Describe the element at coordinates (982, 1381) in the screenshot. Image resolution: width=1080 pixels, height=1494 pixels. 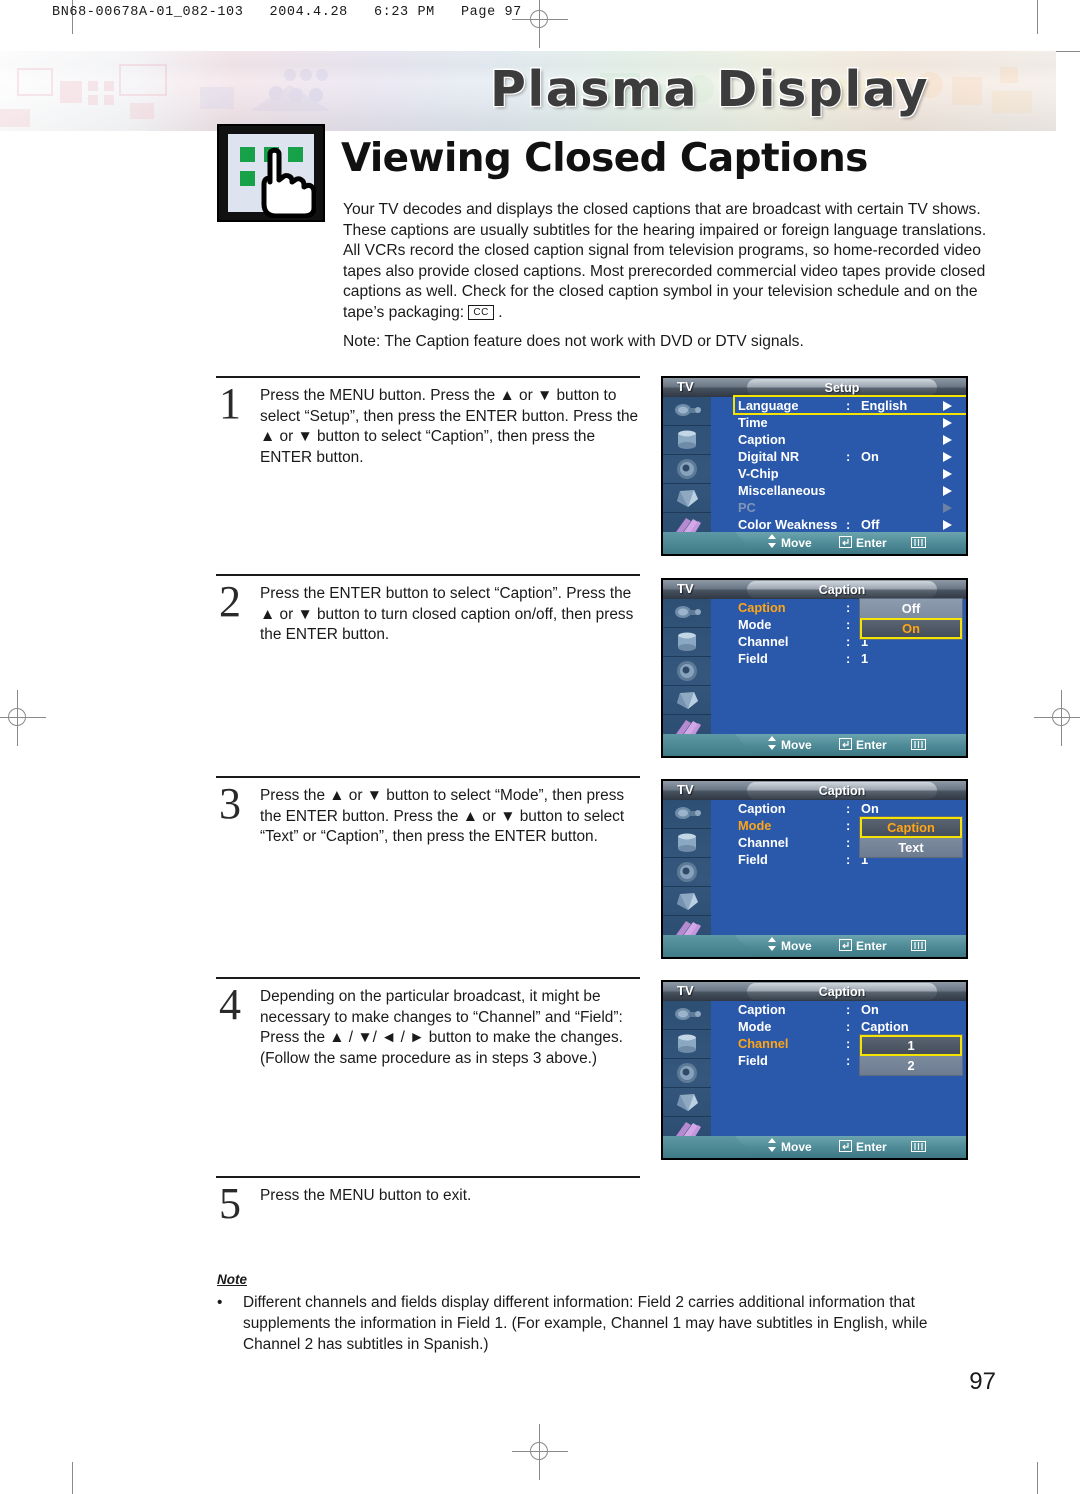
I see `page-number: 97` at that location.